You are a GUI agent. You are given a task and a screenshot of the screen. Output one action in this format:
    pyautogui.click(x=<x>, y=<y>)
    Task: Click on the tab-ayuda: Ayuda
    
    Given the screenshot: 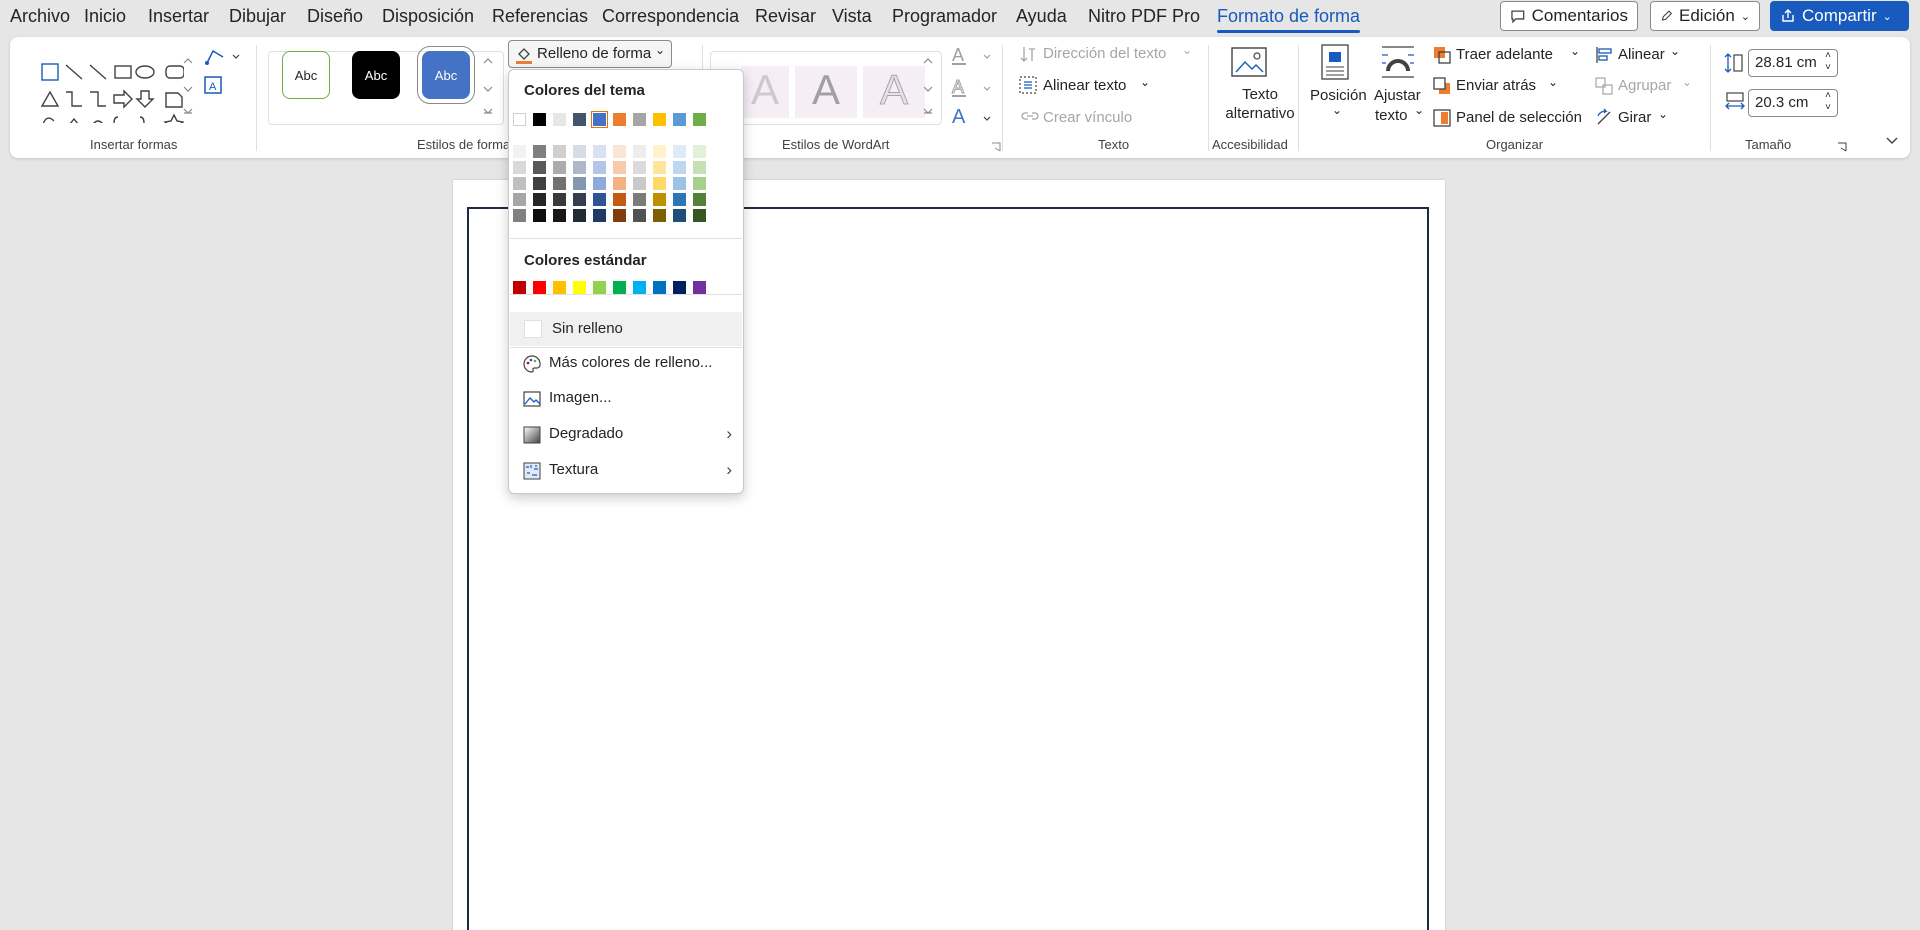 What is the action you would take?
    pyautogui.click(x=1041, y=16)
    